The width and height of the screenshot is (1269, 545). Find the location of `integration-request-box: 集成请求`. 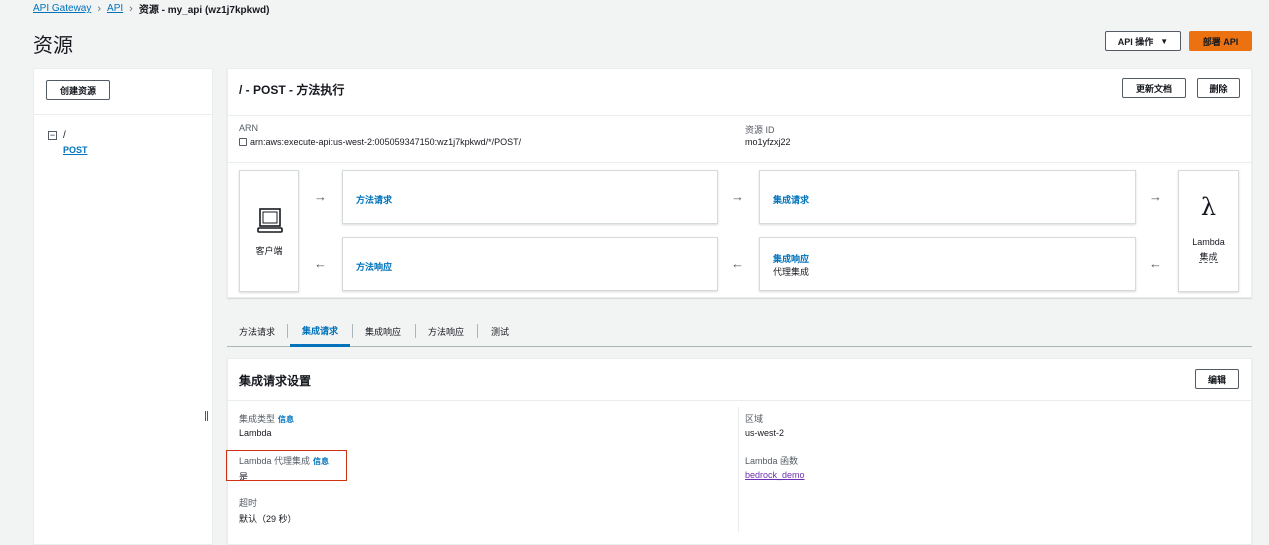

integration-request-box: 集成请求 is located at coordinates (947, 197).